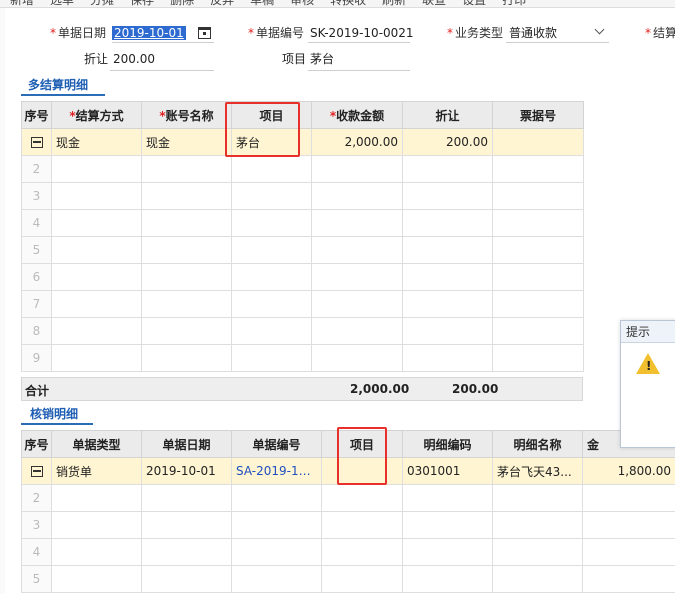 The width and height of the screenshot is (675, 594). Describe the element at coordinates (302, 358) in the screenshot. I see `table-row: 9` at that location.